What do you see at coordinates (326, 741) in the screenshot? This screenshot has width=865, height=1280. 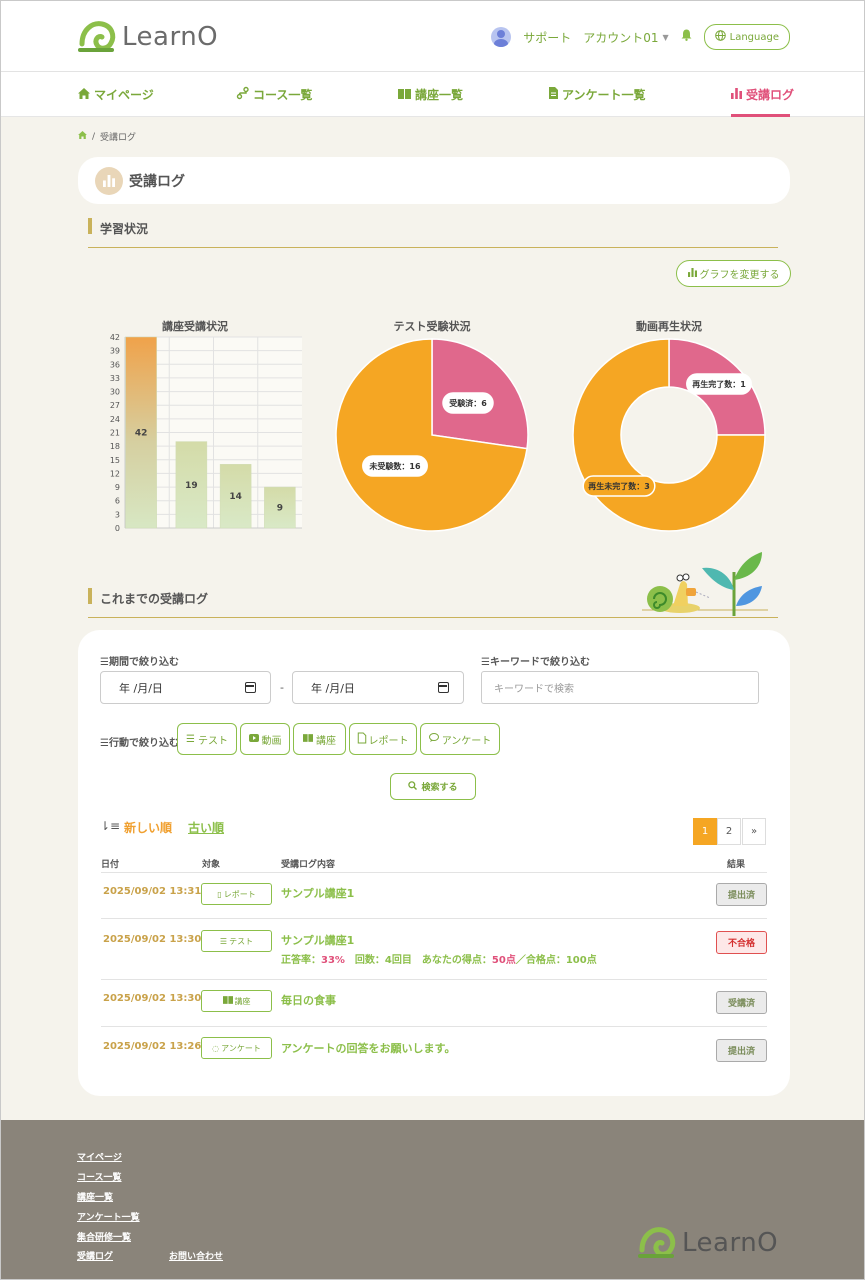 I see `chip-label: 講座` at bounding box center [326, 741].